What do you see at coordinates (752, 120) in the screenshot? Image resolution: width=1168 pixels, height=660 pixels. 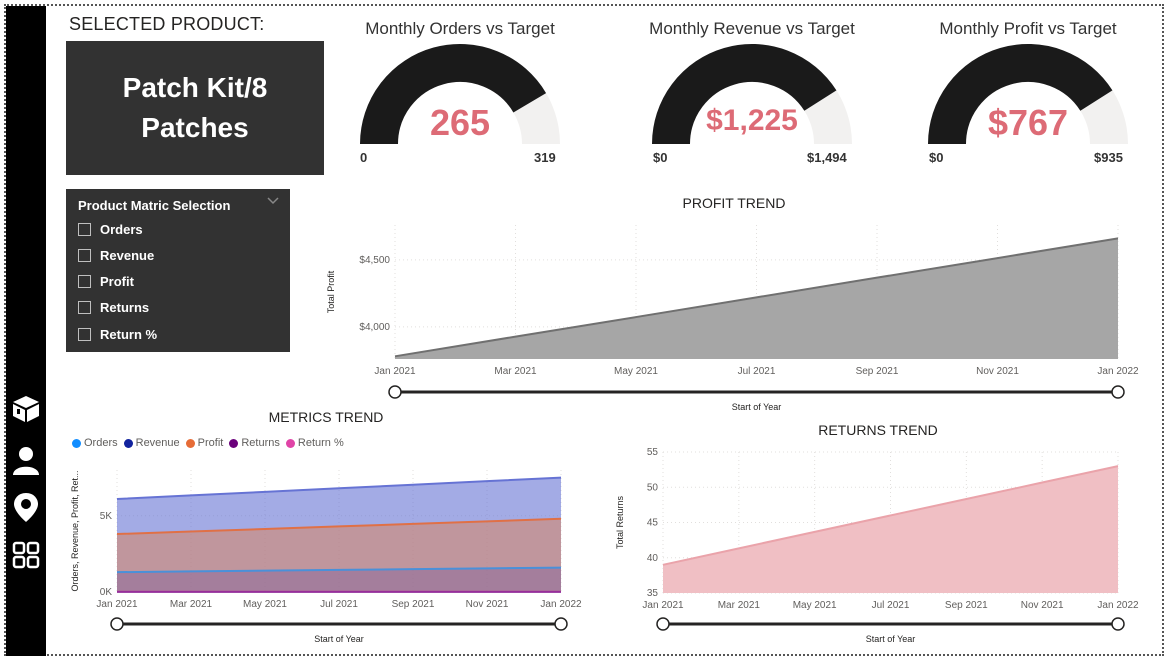 I see `revenue-gauge-value: $1,225` at bounding box center [752, 120].